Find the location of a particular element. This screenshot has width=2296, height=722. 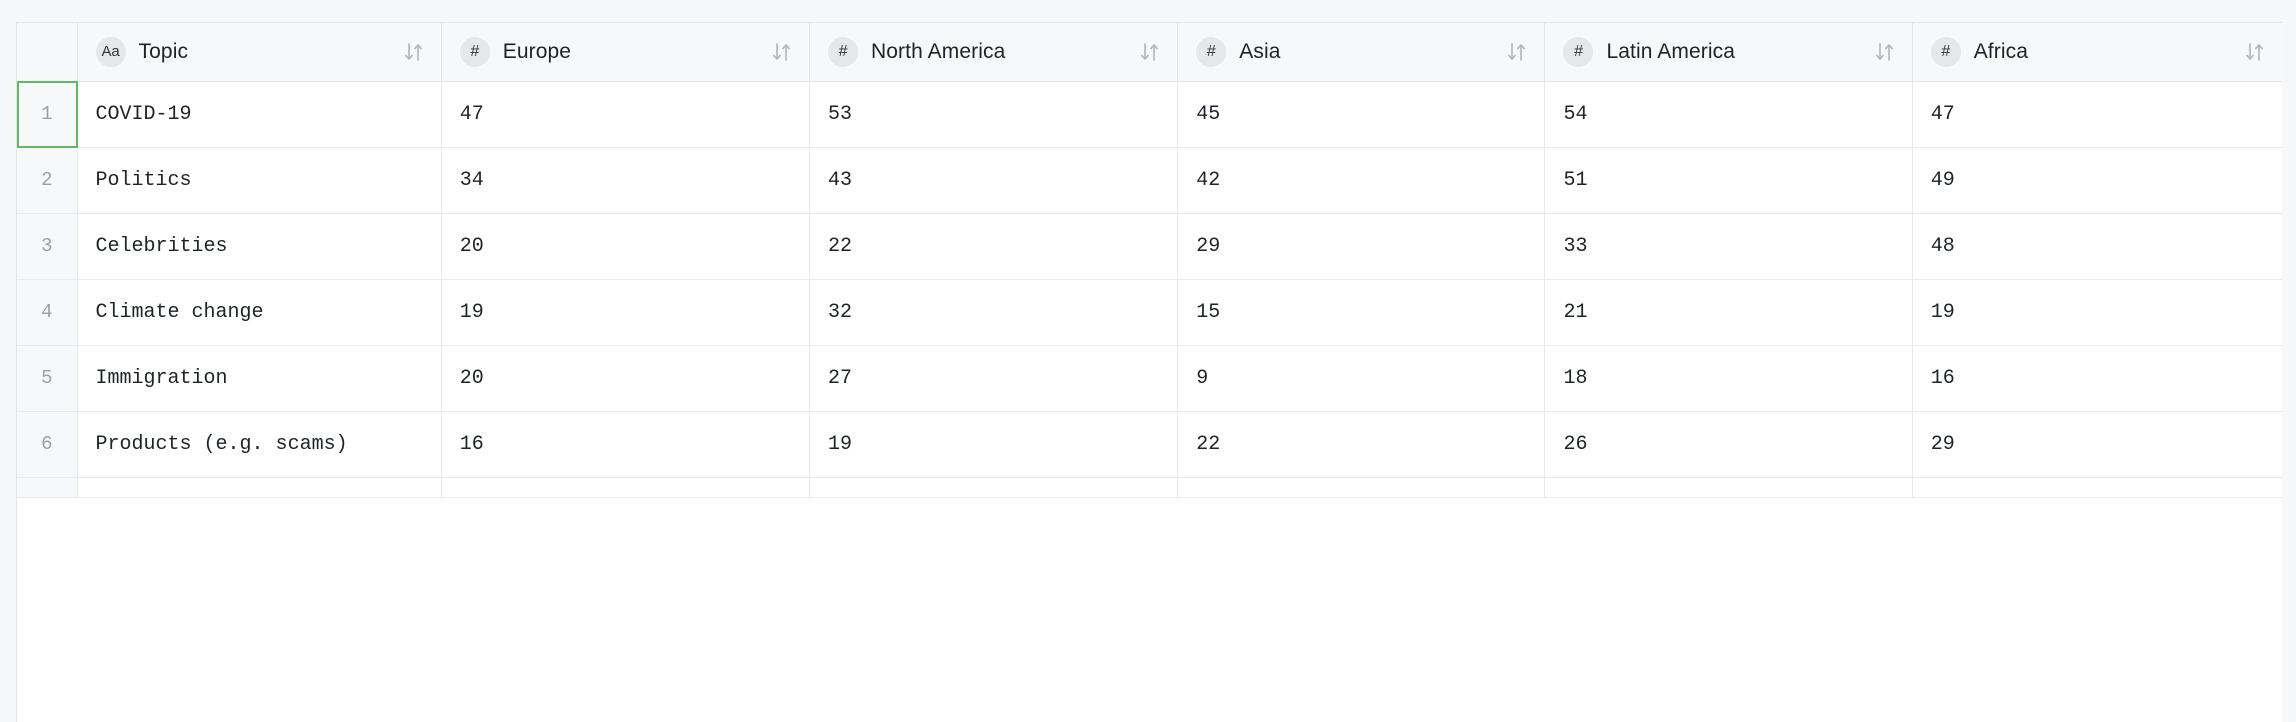

cell-topic: Politics is located at coordinates (259, 180).